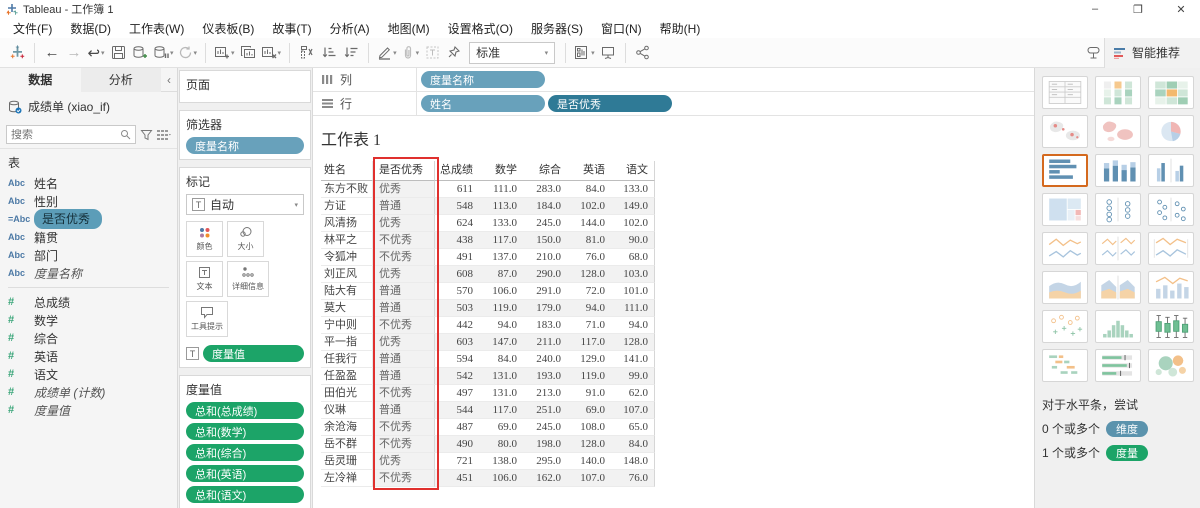  Describe the element at coordinates (90, 28) in the screenshot. I see `menu-item: 数据(D)` at that location.